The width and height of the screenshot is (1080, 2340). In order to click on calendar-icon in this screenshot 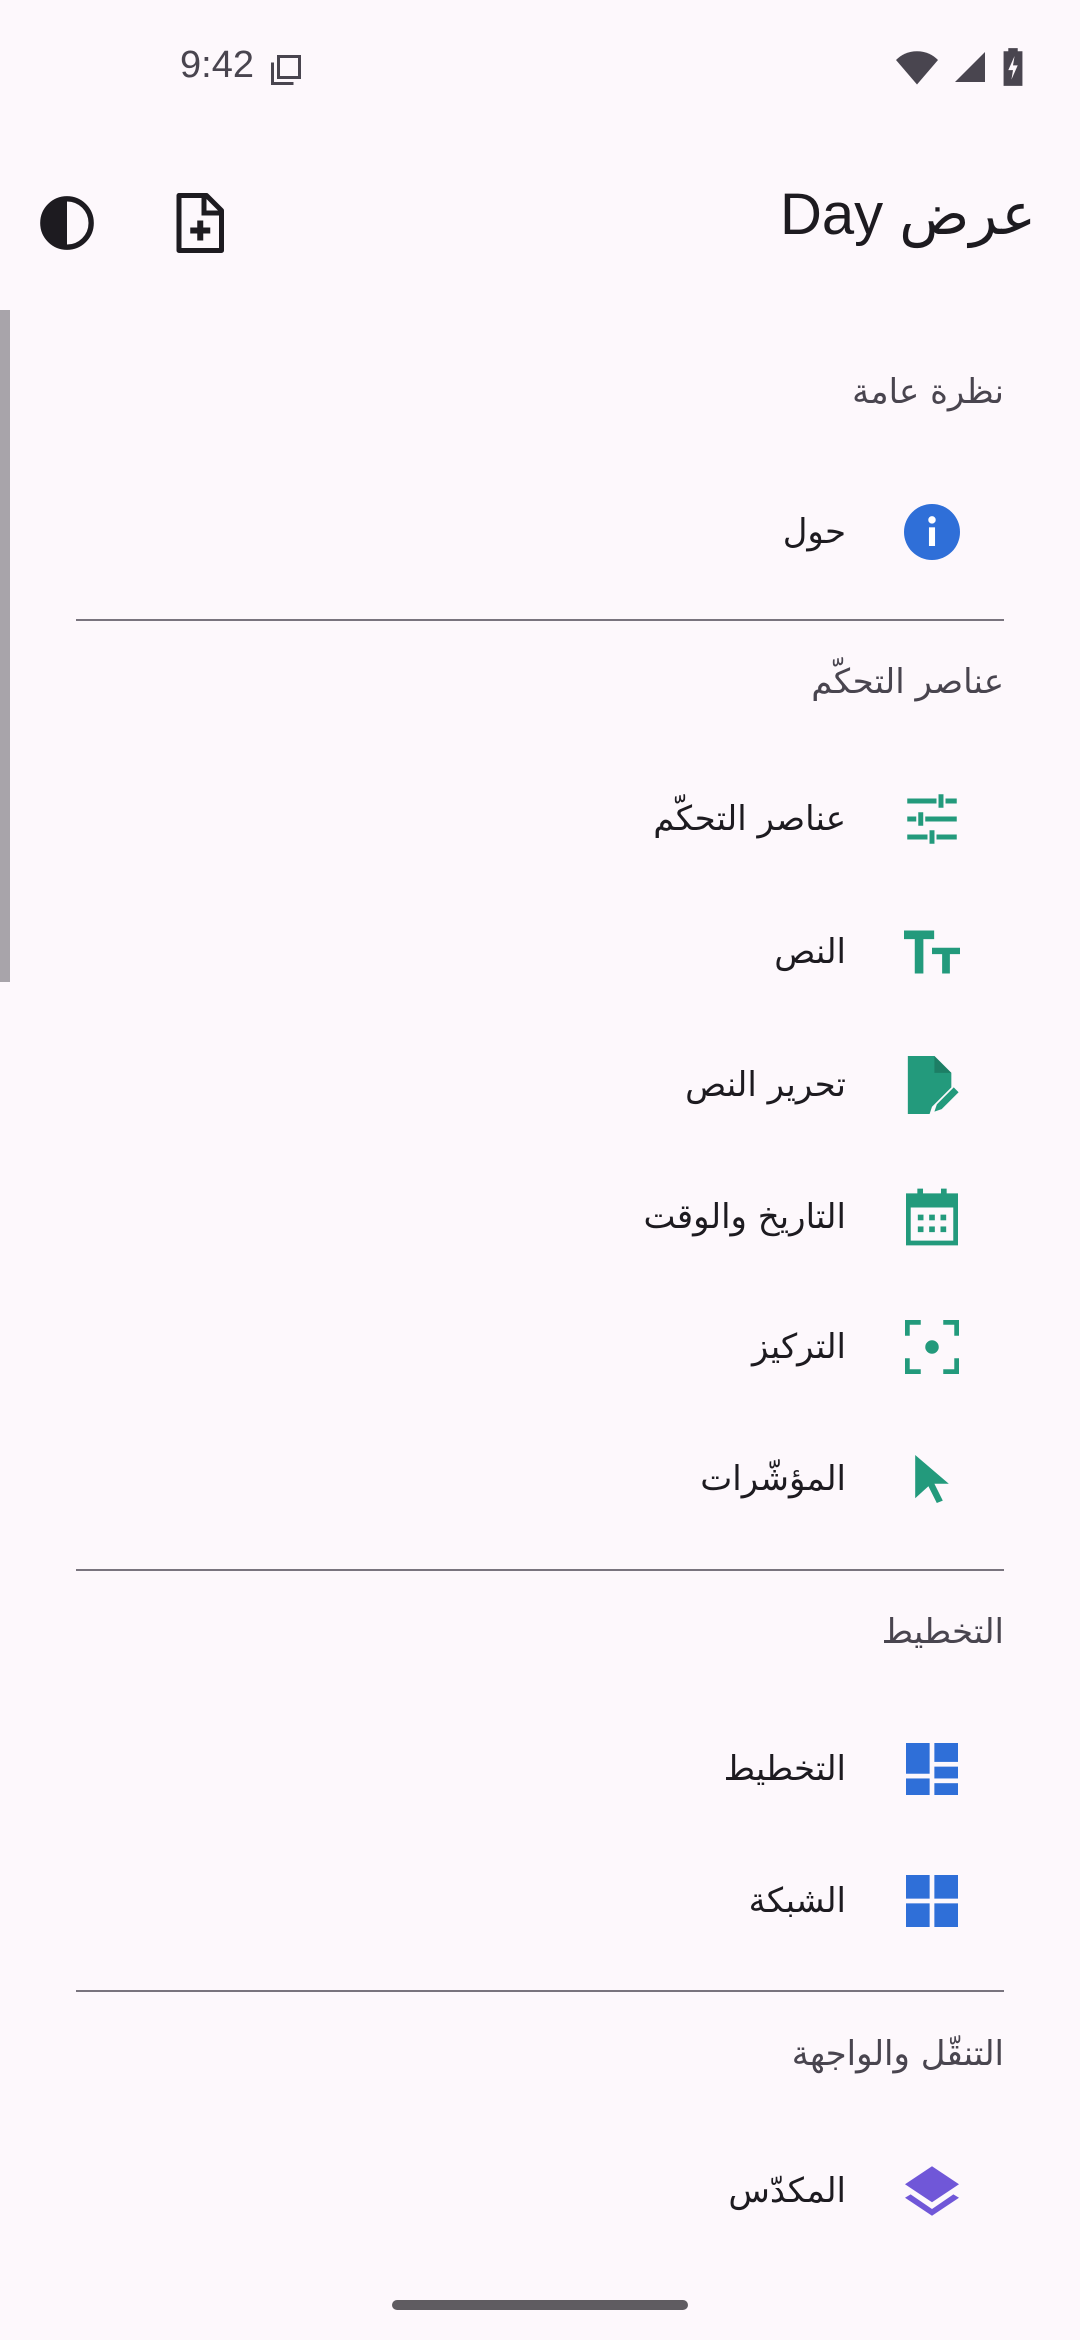, I will do `click(932, 1217)`.